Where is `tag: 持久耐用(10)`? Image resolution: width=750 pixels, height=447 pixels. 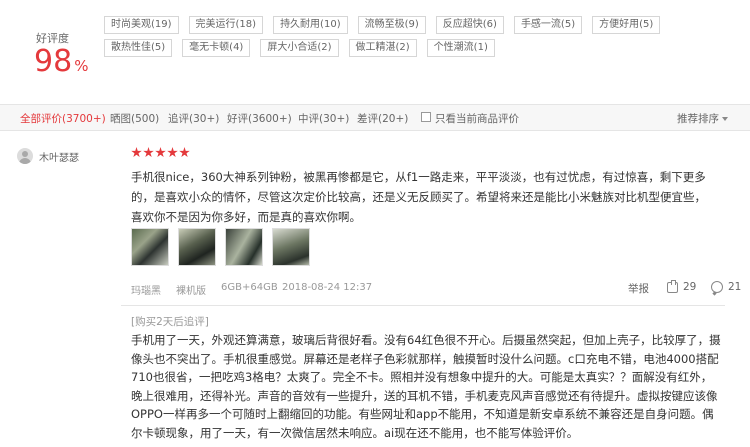 tag: 持久耐用(10) is located at coordinates (310, 25).